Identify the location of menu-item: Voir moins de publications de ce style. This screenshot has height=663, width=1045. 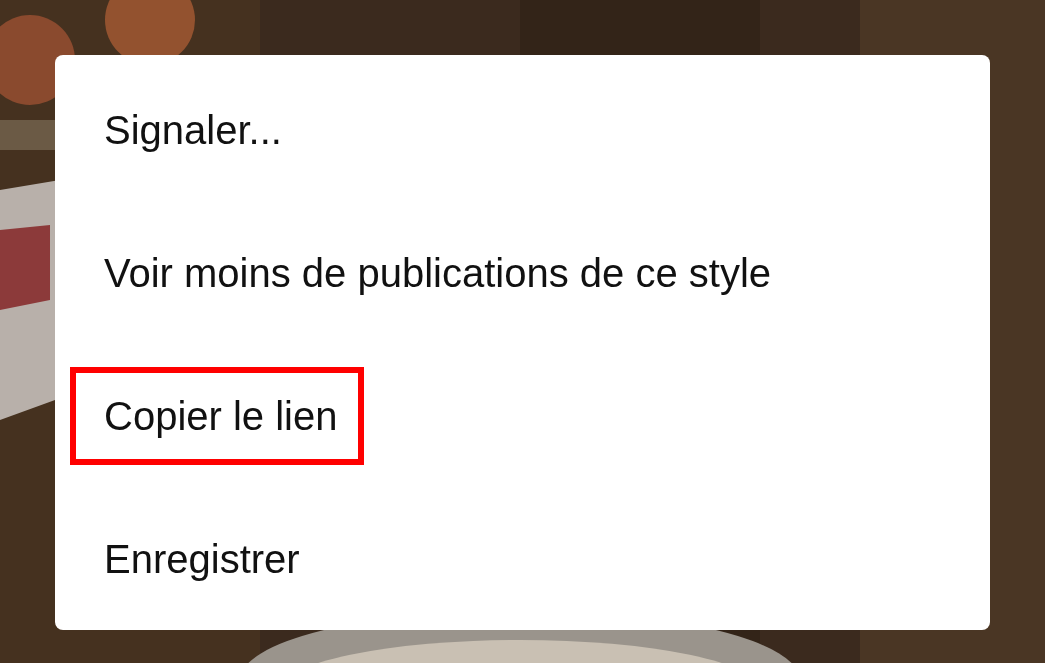
(438, 272).